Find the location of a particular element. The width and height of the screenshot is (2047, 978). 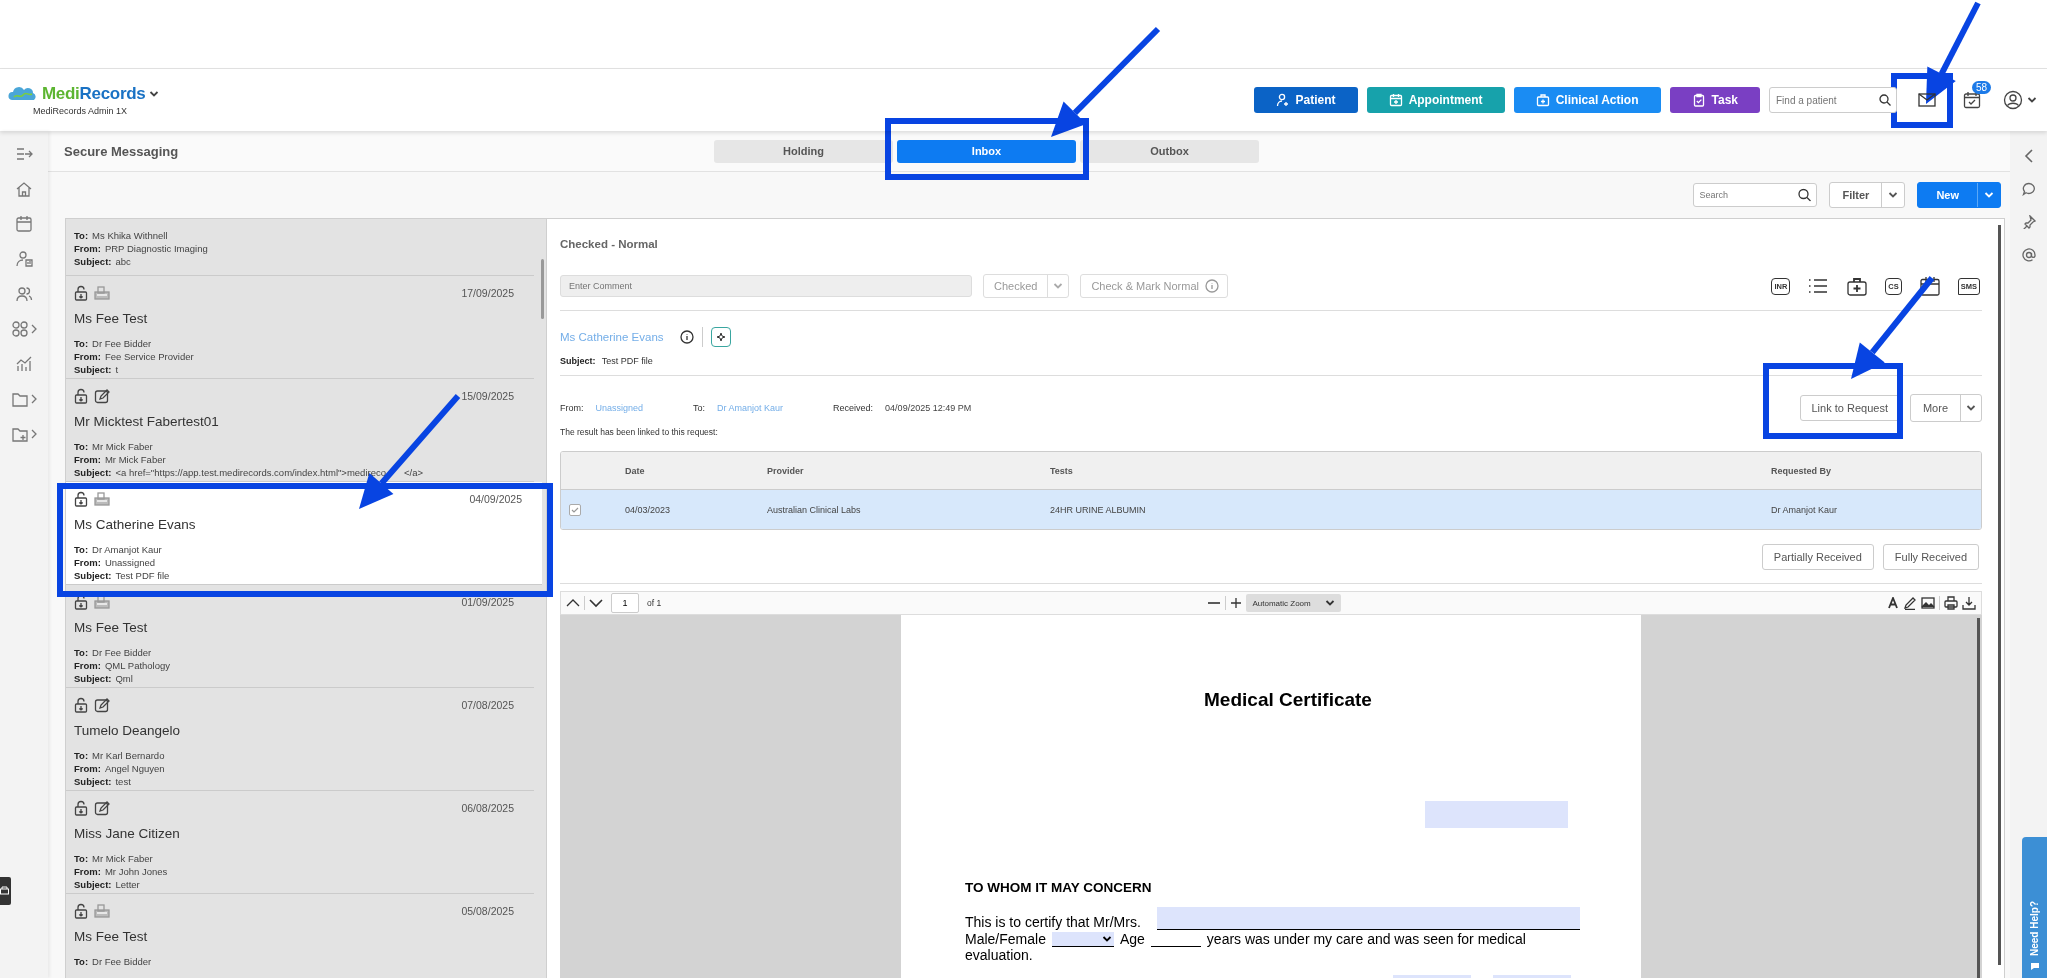

patient-chart-icon is located at coordinates (24, 259).